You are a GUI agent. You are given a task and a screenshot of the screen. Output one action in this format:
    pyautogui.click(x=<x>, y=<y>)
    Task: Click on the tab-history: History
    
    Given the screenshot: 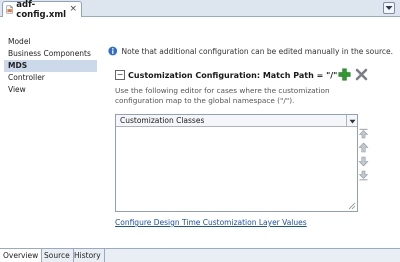 What is the action you would take?
    pyautogui.click(x=88, y=255)
    